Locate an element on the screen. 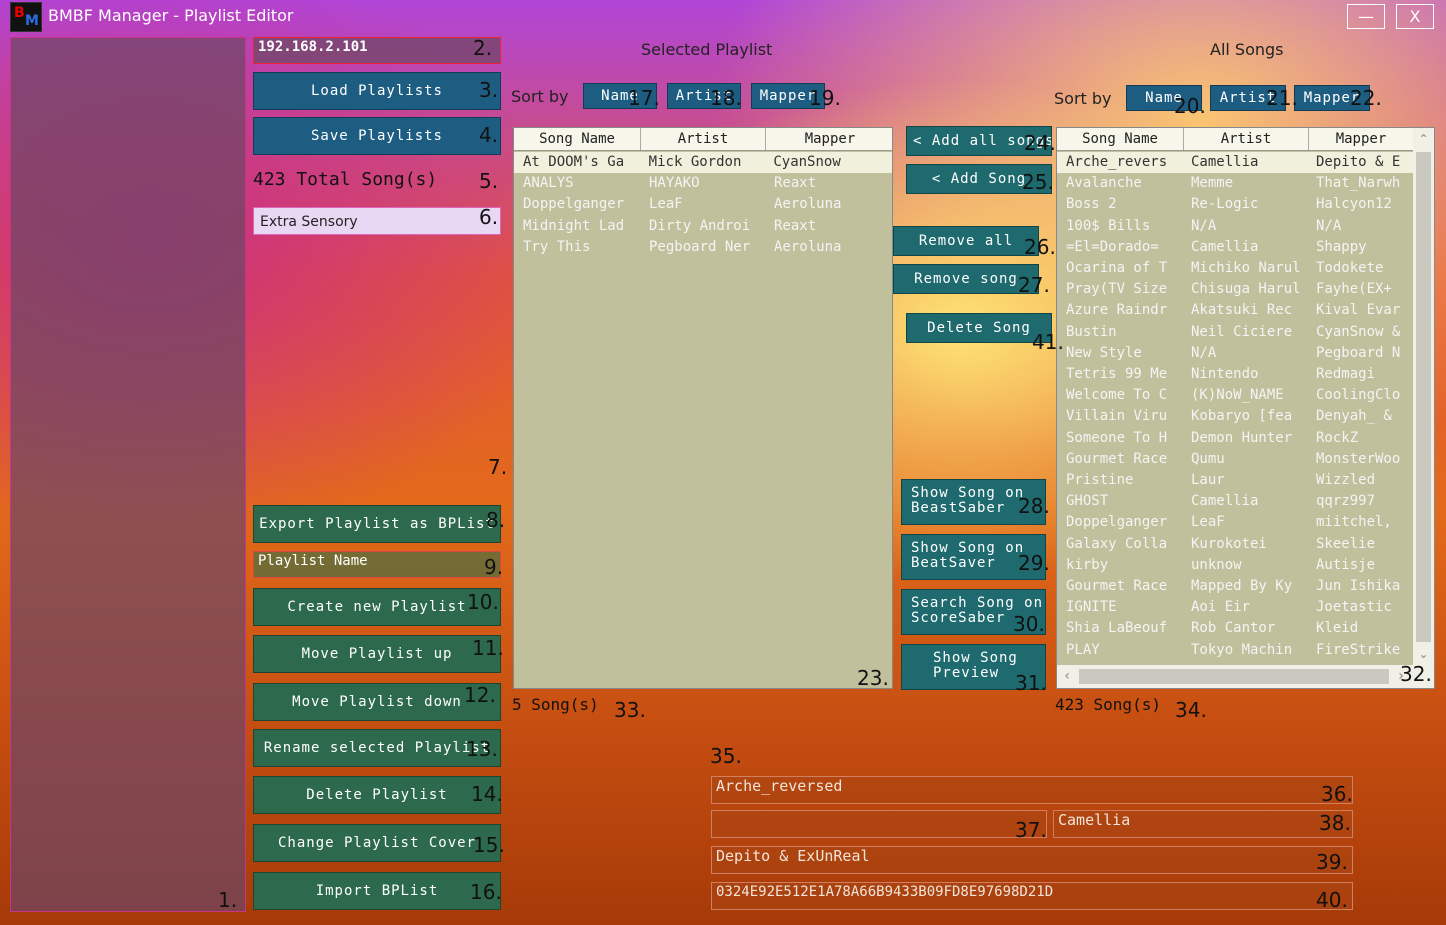  table-row: At DOOM's Ga Mick Gordon CyanSnow is located at coordinates (703, 162).